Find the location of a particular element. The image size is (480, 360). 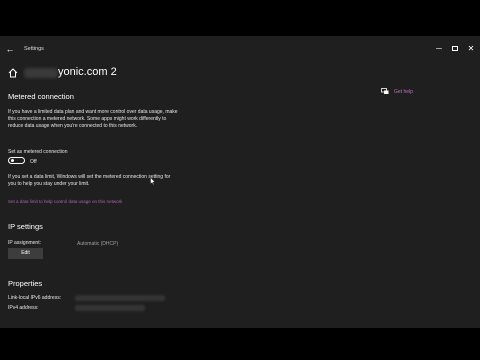

redacted-network-name is located at coordinates (41, 73).